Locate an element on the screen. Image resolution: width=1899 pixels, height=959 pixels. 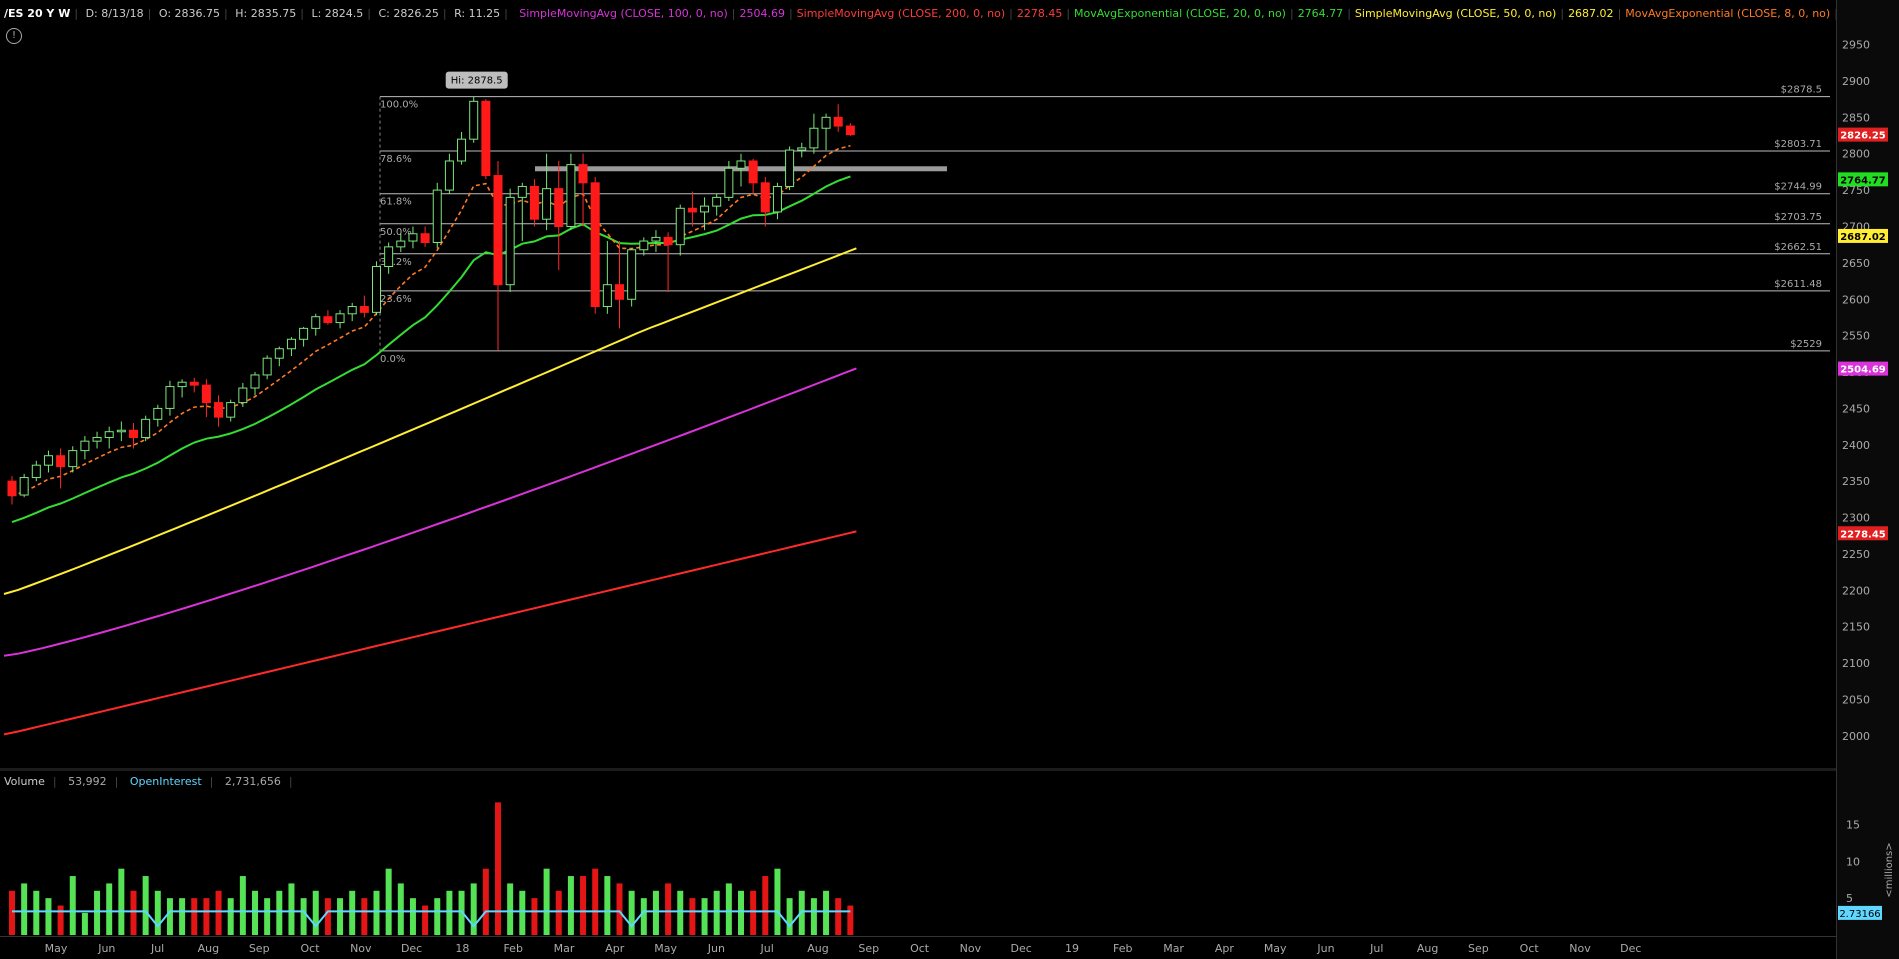
volume-axis-label: <millions> is located at coordinates (1889, 869).